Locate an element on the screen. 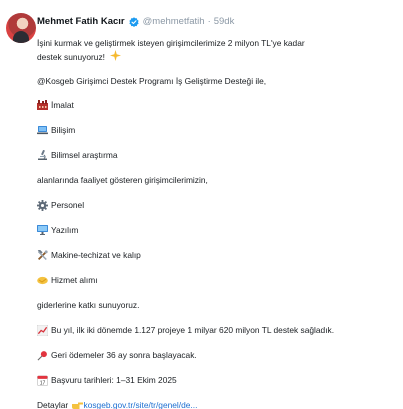 Image resolution: width=403 pixels, height=409 pixels. expense-label-2: Yazılım is located at coordinates (65, 230).